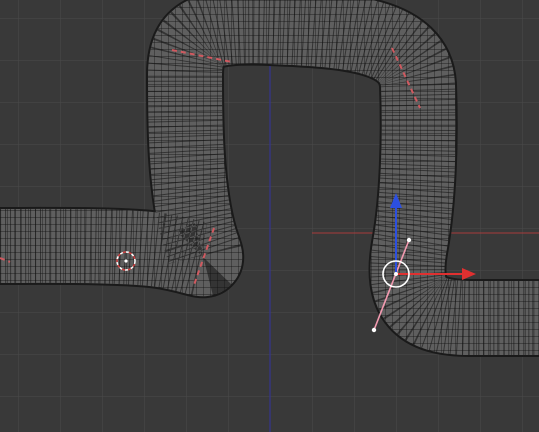 The height and width of the screenshot is (432, 539). I want to click on gizmo-center, so click(396, 274).